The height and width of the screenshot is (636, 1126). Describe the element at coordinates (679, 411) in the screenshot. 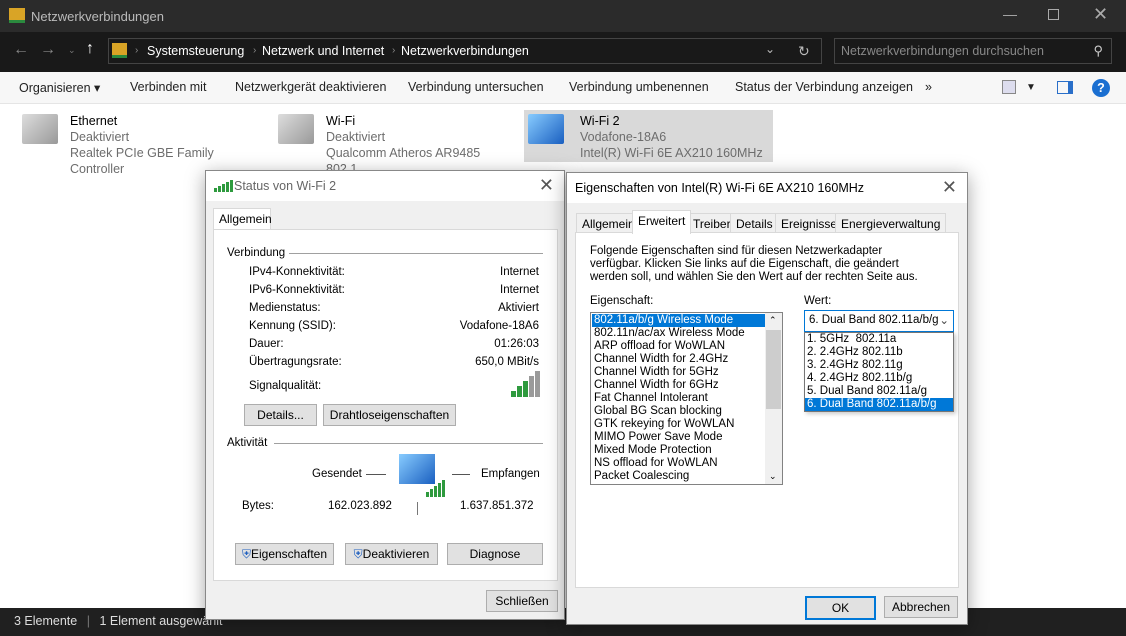

I see `property-item: Global BG Scan blocking` at that location.